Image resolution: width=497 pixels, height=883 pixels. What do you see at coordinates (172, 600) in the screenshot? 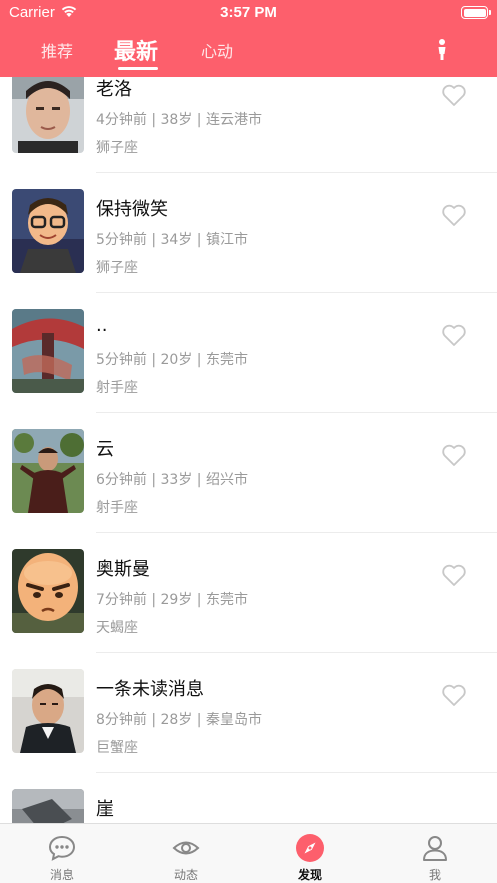
I see `user-meta: 7分钟前 | 29岁 | 东莞市` at bounding box center [172, 600].